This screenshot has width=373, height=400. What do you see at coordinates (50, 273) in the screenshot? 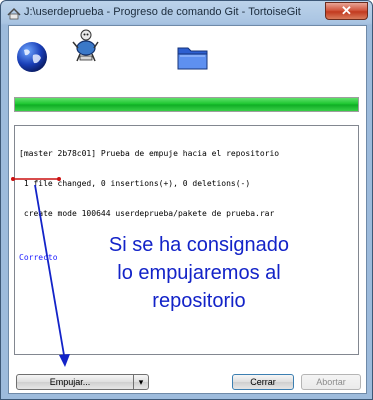
I see `arrow-shaft` at bounding box center [50, 273].